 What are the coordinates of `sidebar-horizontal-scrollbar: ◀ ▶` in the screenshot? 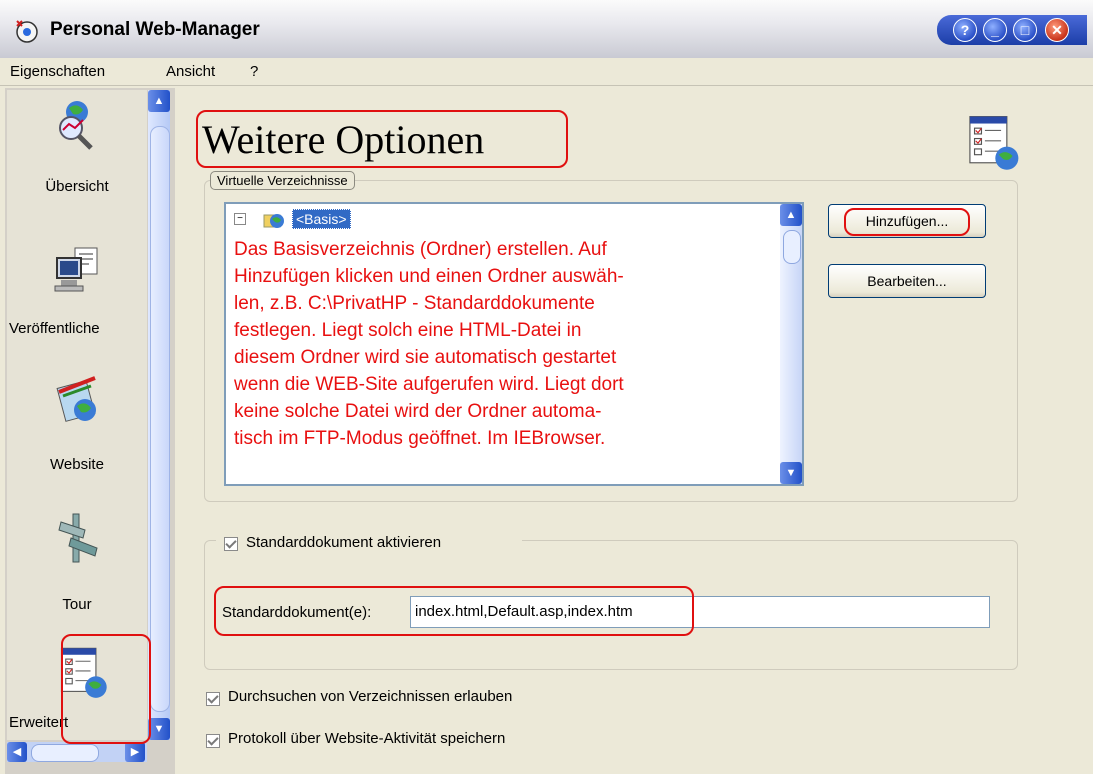 It's located at (77, 752).